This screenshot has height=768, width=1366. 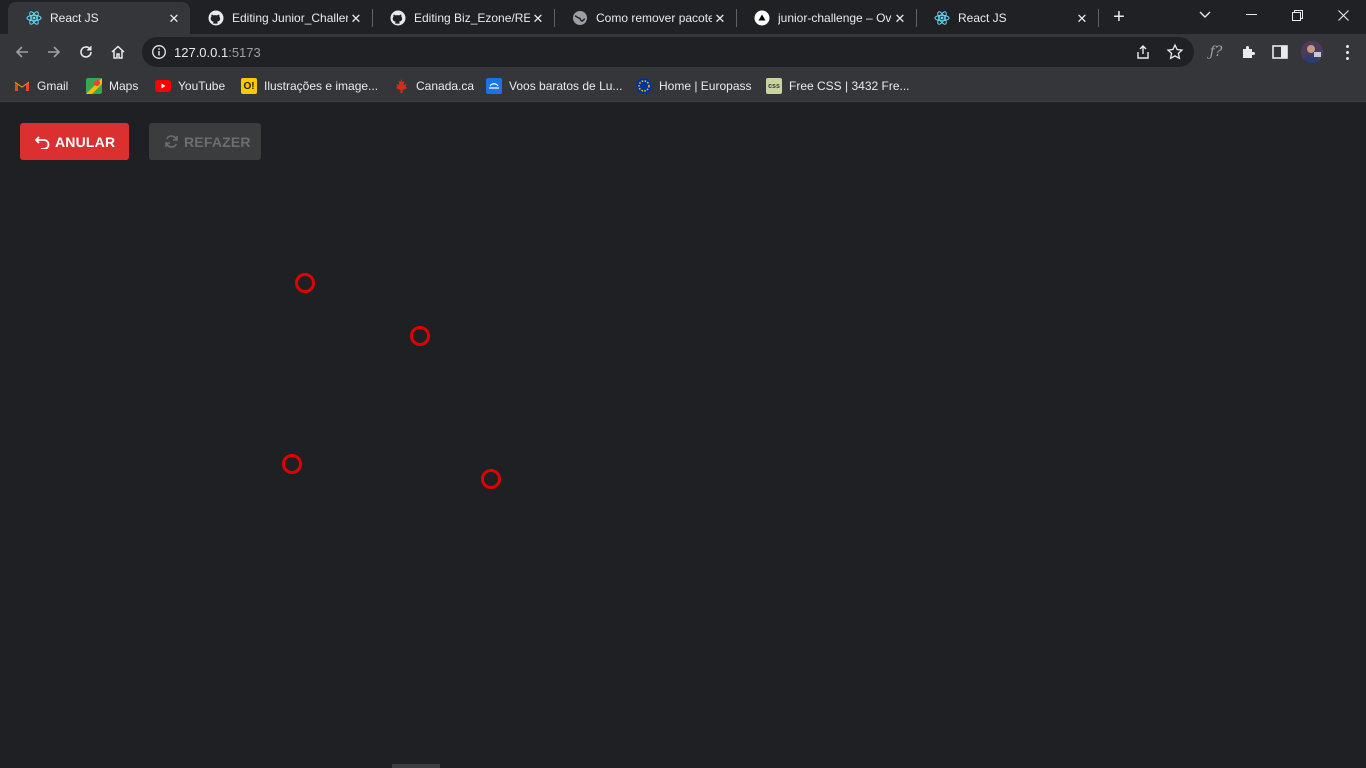 I want to click on tab-search-button, so click(x=1205, y=15).